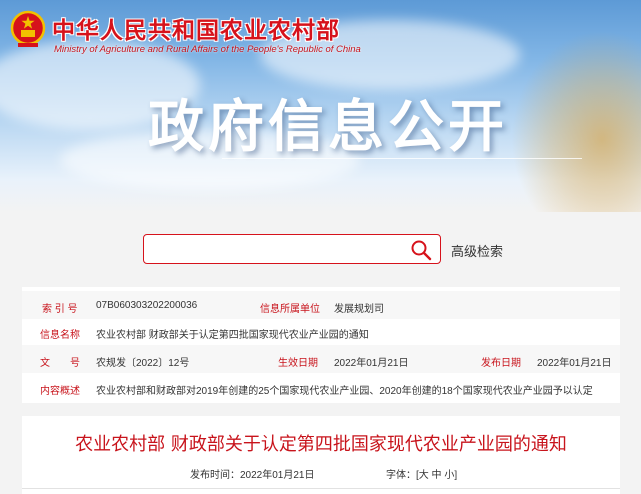  I want to click on banner-divider, so click(402, 158).